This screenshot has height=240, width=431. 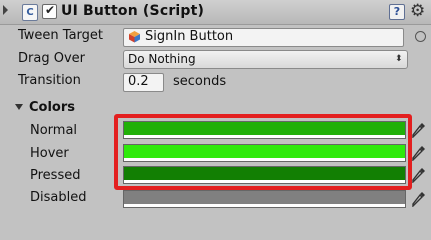 I want to click on transition-label: Transition, so click(x=49, y=80).